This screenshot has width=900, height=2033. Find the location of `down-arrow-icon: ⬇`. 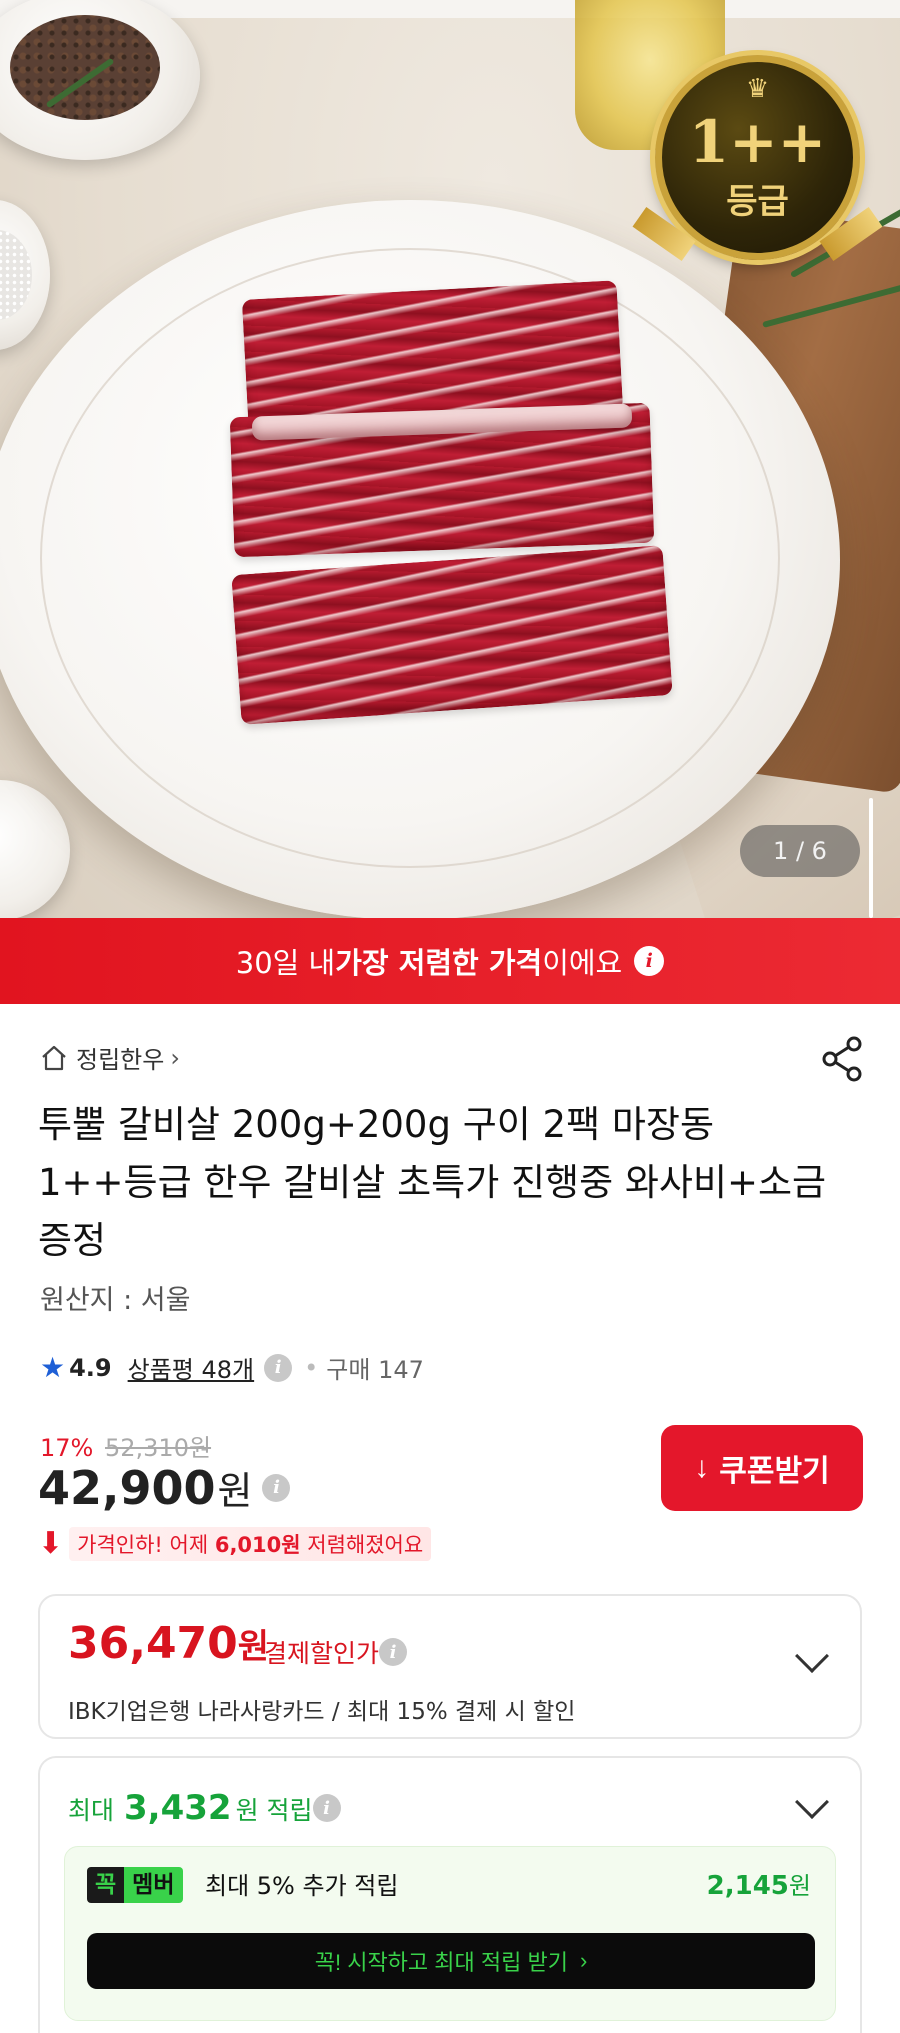

down-arrow-icon: ⬇ is located at coordinates (51, 1543).